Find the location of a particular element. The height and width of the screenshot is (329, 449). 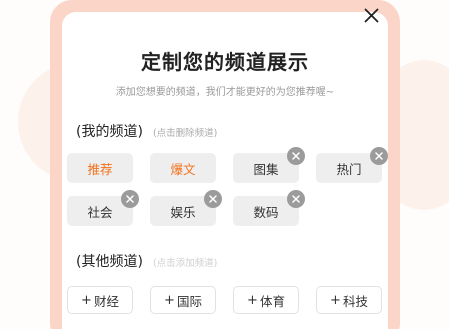

other-channels-hint: (点击添加频道) is located at coordinates (185, 263).